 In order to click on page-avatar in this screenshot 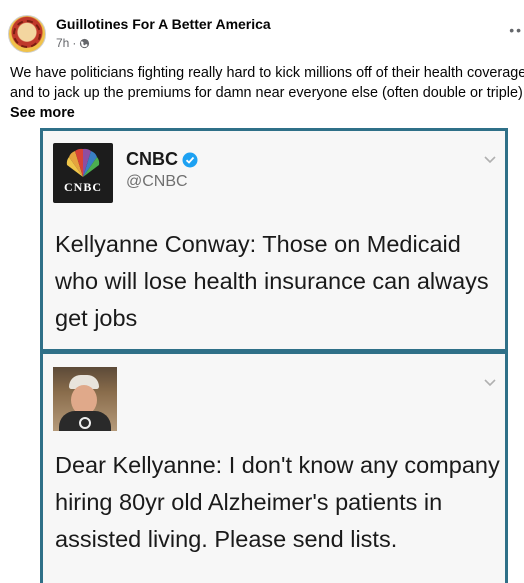, I will do `click(27, 34)`.